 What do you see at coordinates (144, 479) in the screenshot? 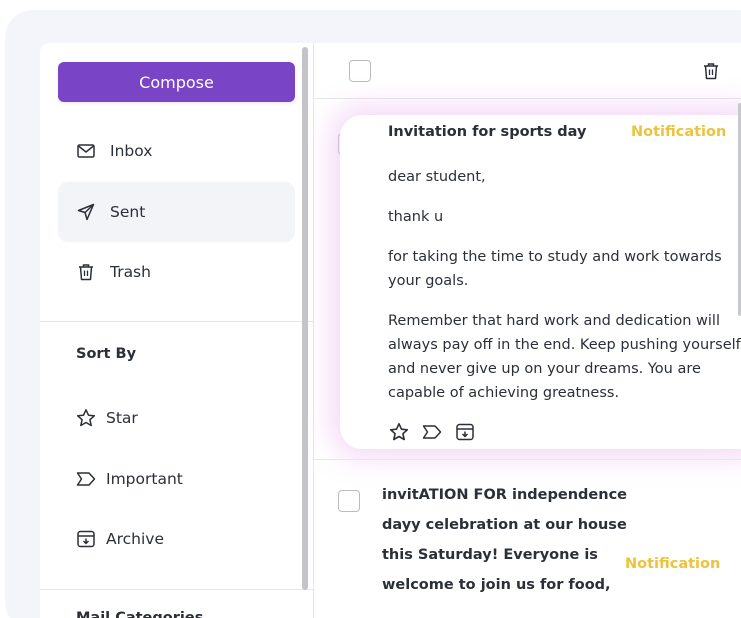
I see `sort-item-label: Important` at bounding box center [144, 479].